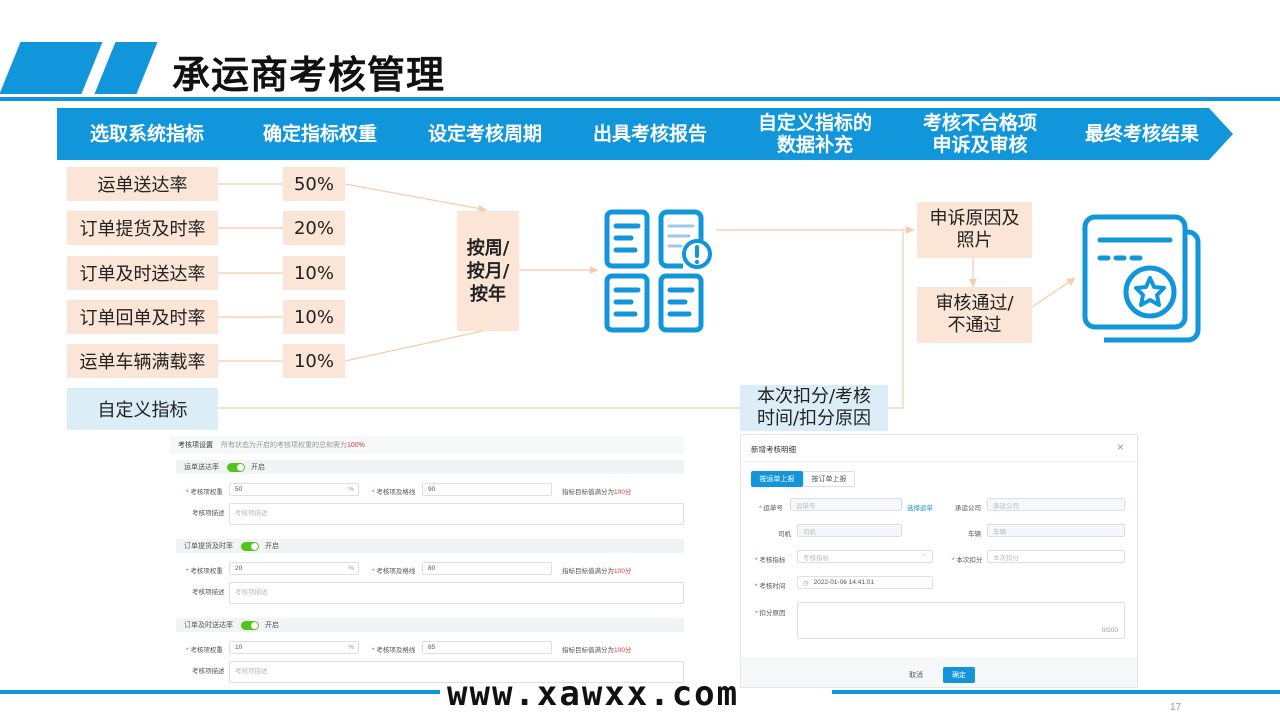 This screenshot has width=1280, height=720. I want to click on tab-by-order: 按订单上报, so click(829, 479).